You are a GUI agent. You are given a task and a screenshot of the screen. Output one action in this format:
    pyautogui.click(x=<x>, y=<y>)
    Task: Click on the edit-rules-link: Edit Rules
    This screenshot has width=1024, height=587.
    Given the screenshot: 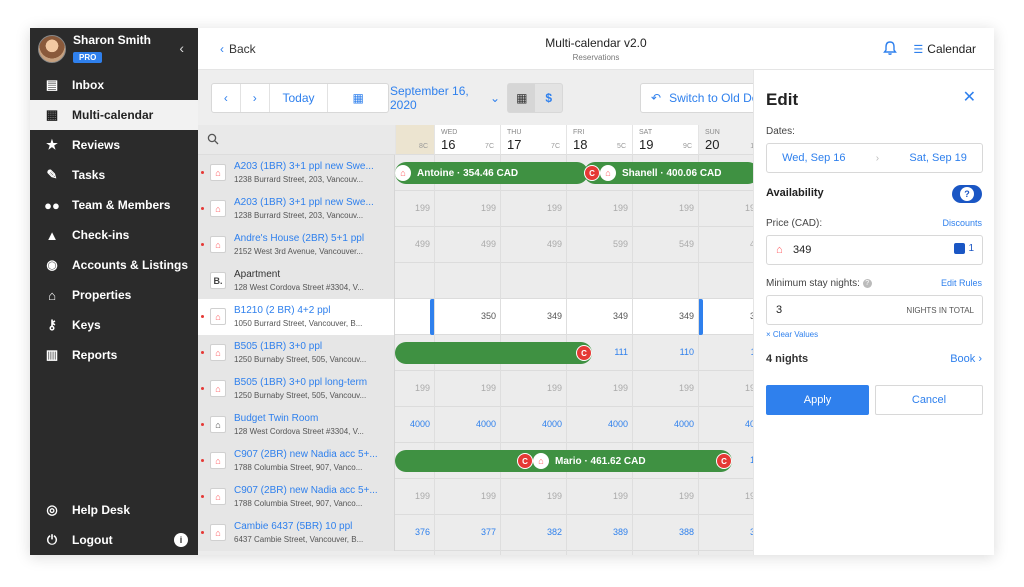 What is the action you would take?
    pyautogui.click(x=961, y=283)
    